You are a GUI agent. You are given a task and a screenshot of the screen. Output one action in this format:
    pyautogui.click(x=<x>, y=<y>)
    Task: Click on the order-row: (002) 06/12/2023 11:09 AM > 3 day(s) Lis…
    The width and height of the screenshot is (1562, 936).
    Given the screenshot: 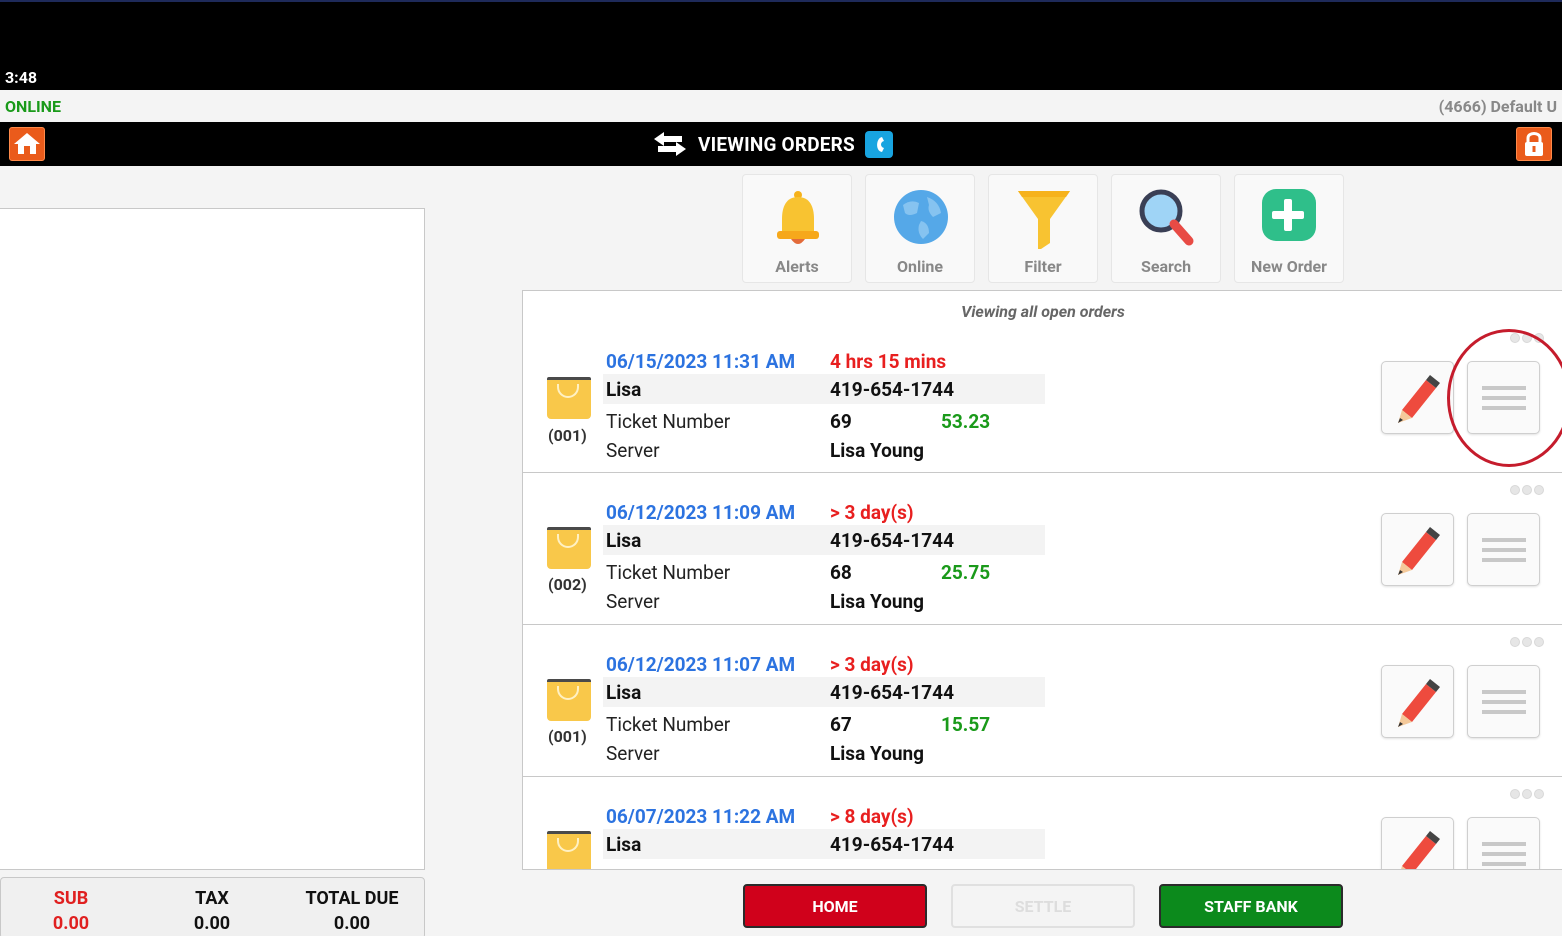 What is the action you would take?
    pyautogui.click(x=1042, y=549)
    